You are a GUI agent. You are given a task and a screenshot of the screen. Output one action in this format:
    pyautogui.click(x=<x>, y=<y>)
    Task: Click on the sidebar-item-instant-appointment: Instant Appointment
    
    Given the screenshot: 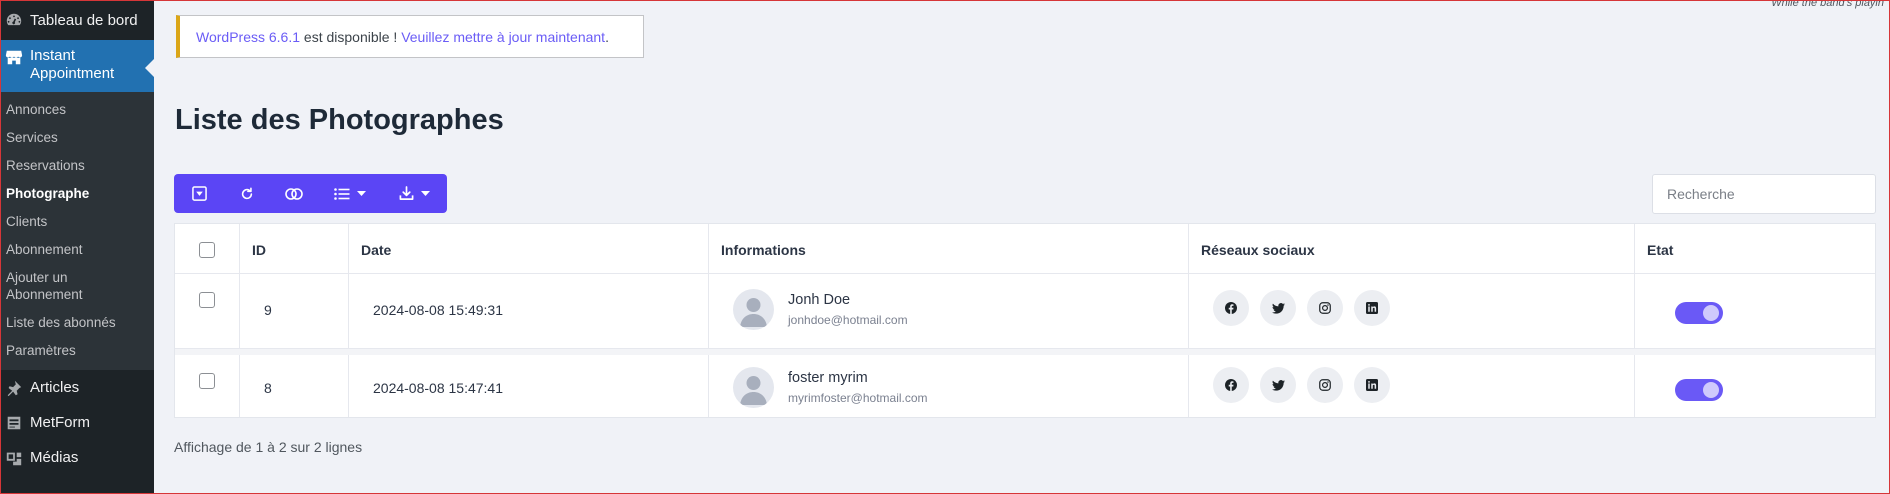 What is the action you would take?
    pyautogui.click(x=77, y=66)
    